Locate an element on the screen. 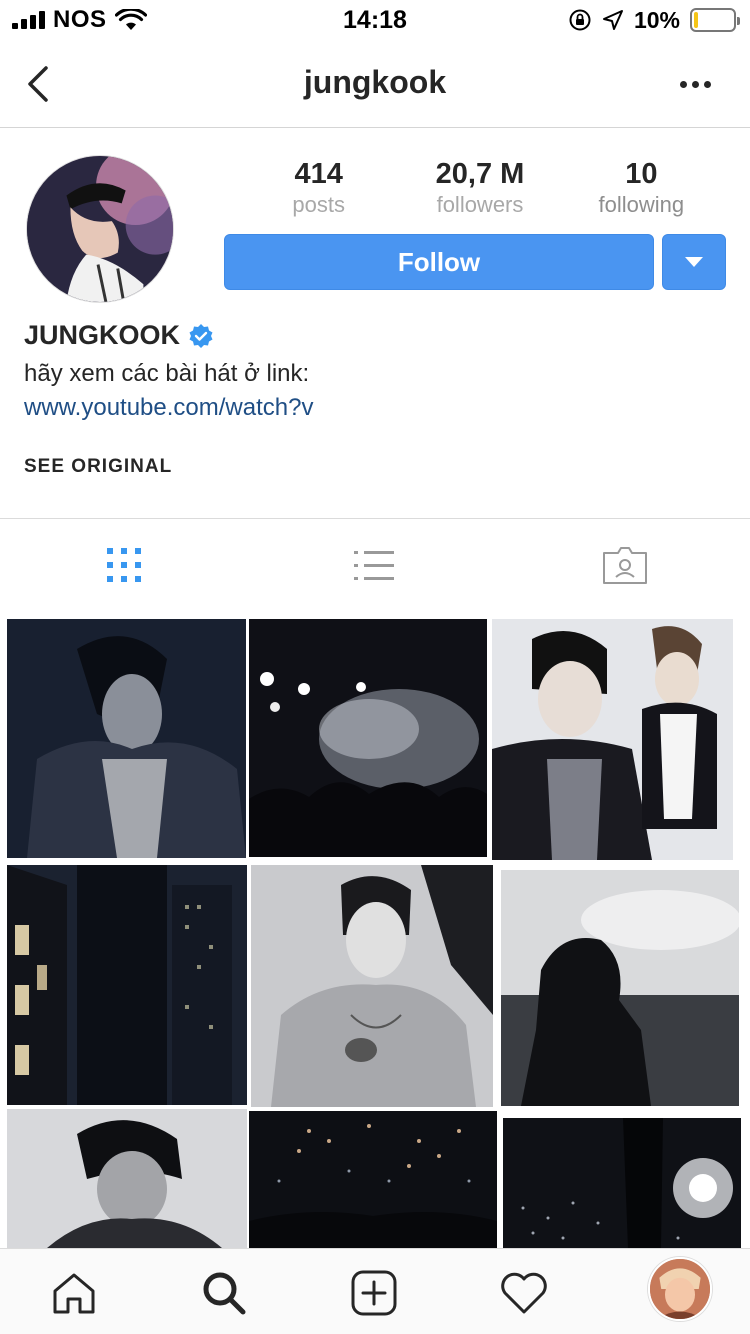 Image resolution: width=750 pixels, height=1334 pixels. grid-icon is located at coordinates (124, 565).